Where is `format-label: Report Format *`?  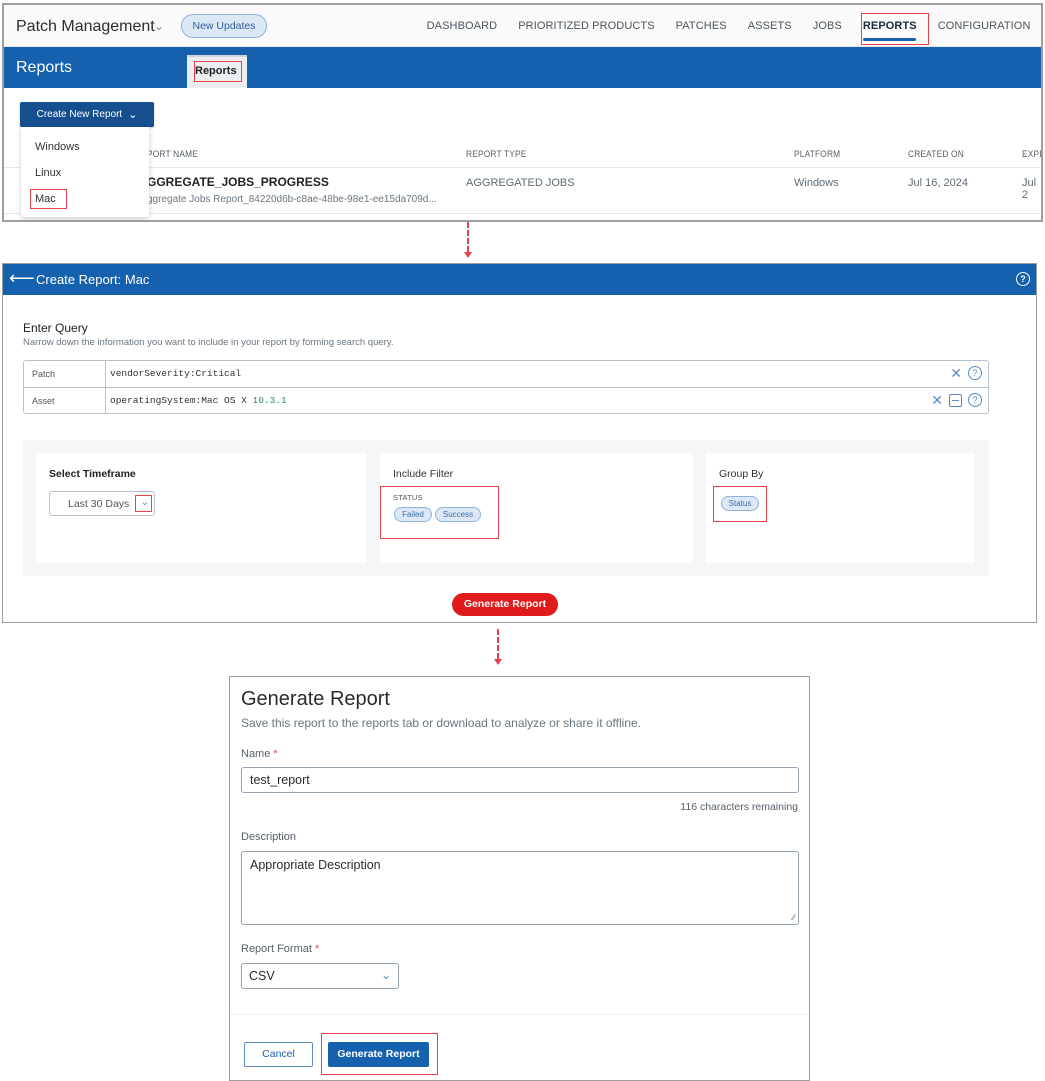
format-label: Report Format * is located at coordinates (280, 949).